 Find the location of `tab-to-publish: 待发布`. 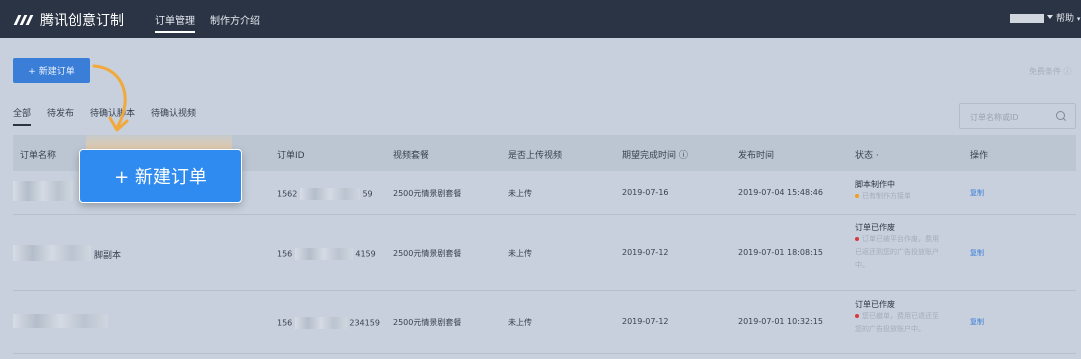

tab-to-publish: 待发布 is located at coordinates (60, 116).